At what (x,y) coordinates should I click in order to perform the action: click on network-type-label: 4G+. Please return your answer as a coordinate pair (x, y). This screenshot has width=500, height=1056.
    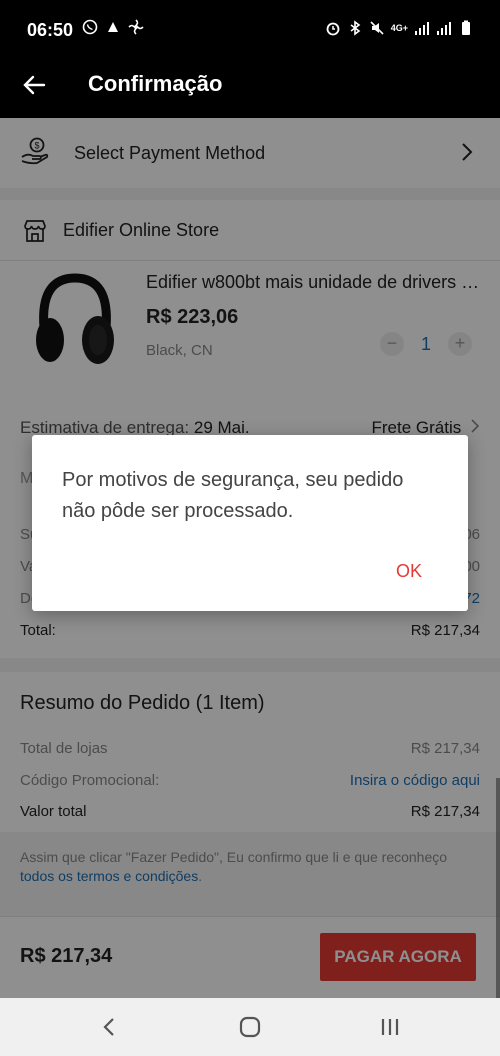
    Looking at the image, I should click on (399, 28).